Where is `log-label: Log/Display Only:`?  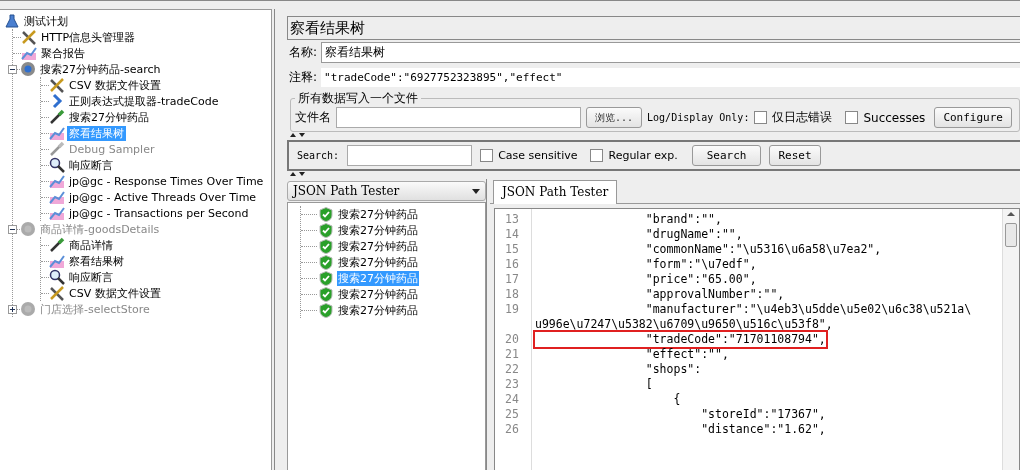
log-label: Log/Display Only: is located at coordinates (698, 117).